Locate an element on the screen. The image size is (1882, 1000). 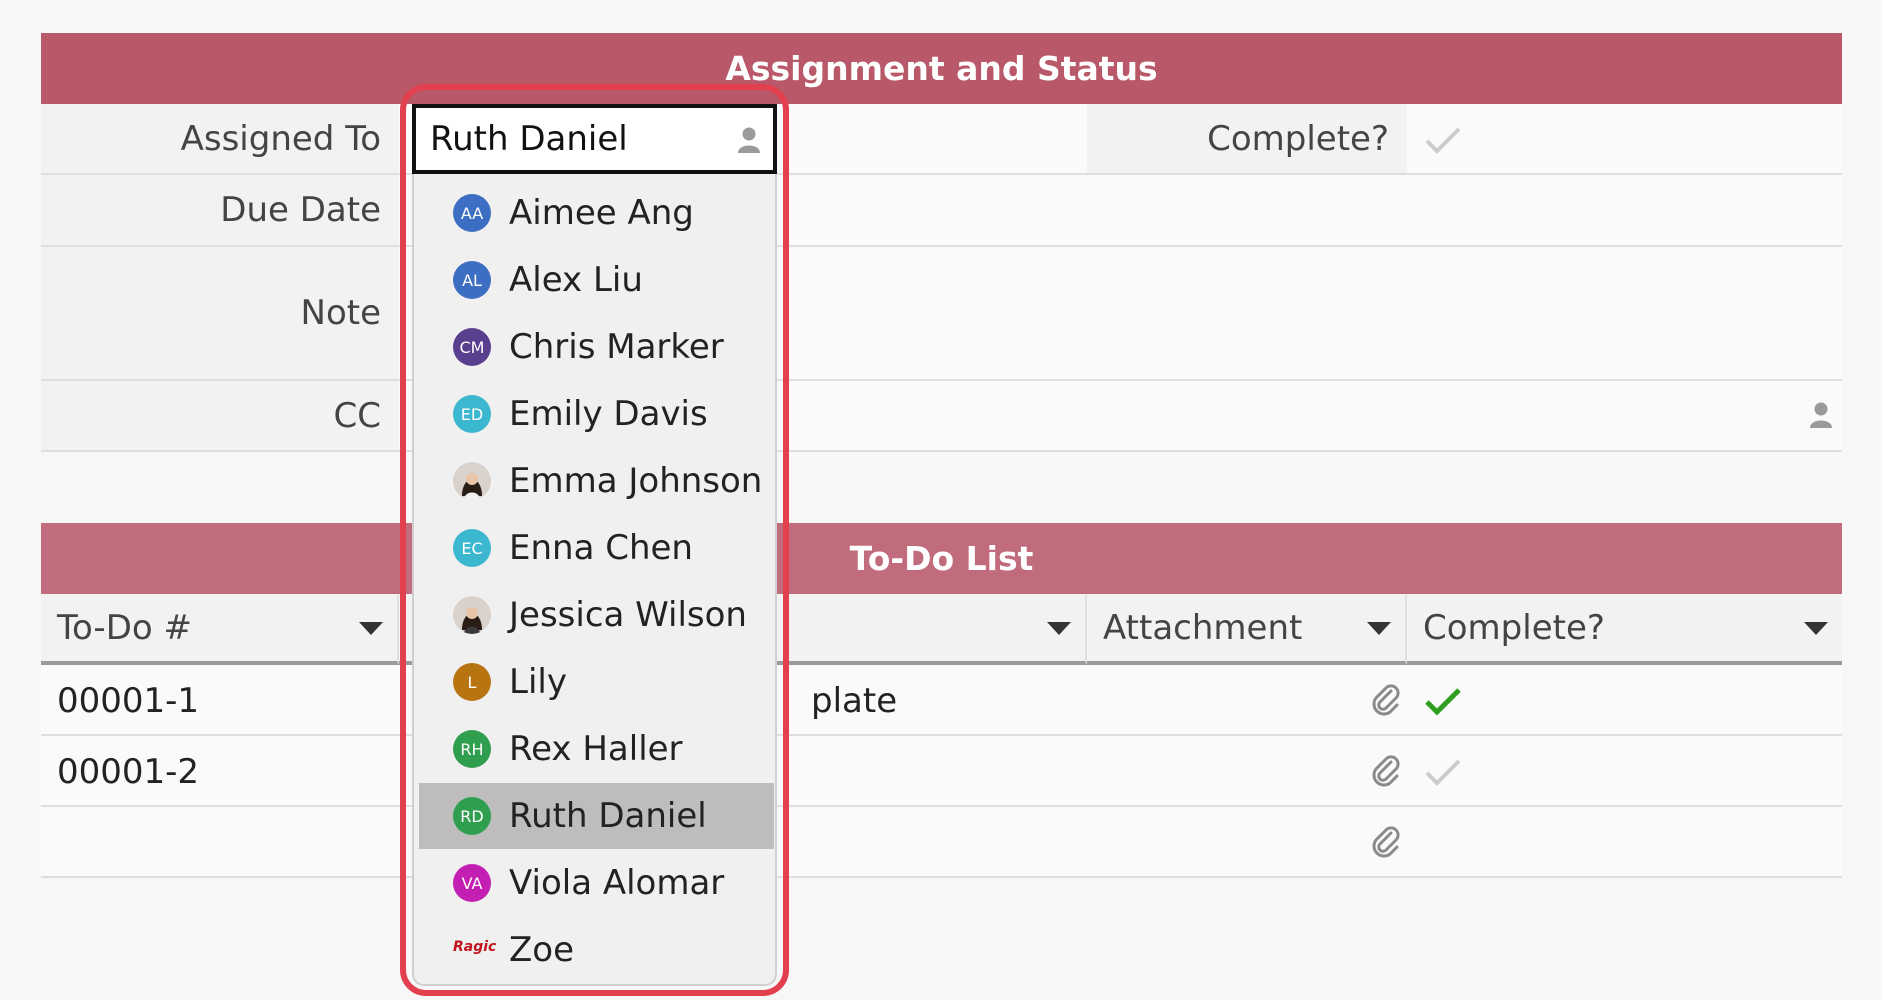
cc-label: CC is located at coordinates (220, 416).